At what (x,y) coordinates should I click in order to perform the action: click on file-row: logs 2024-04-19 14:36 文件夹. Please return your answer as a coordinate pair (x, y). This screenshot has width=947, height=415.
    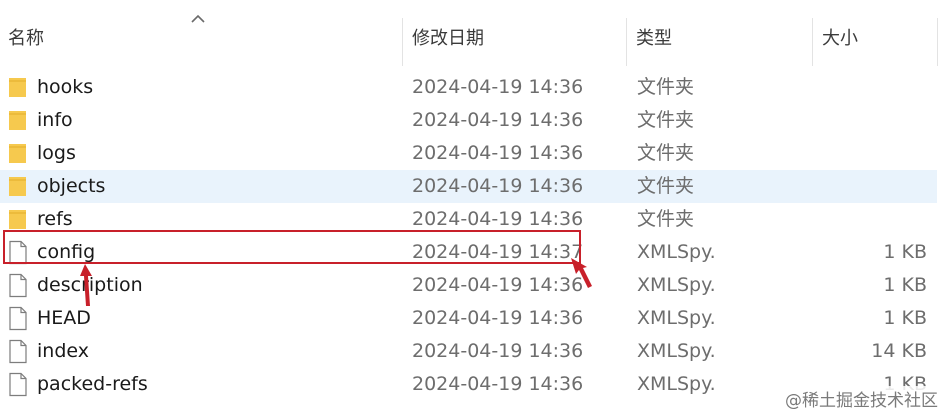
    Looking at the image, I should click on (468, 153).